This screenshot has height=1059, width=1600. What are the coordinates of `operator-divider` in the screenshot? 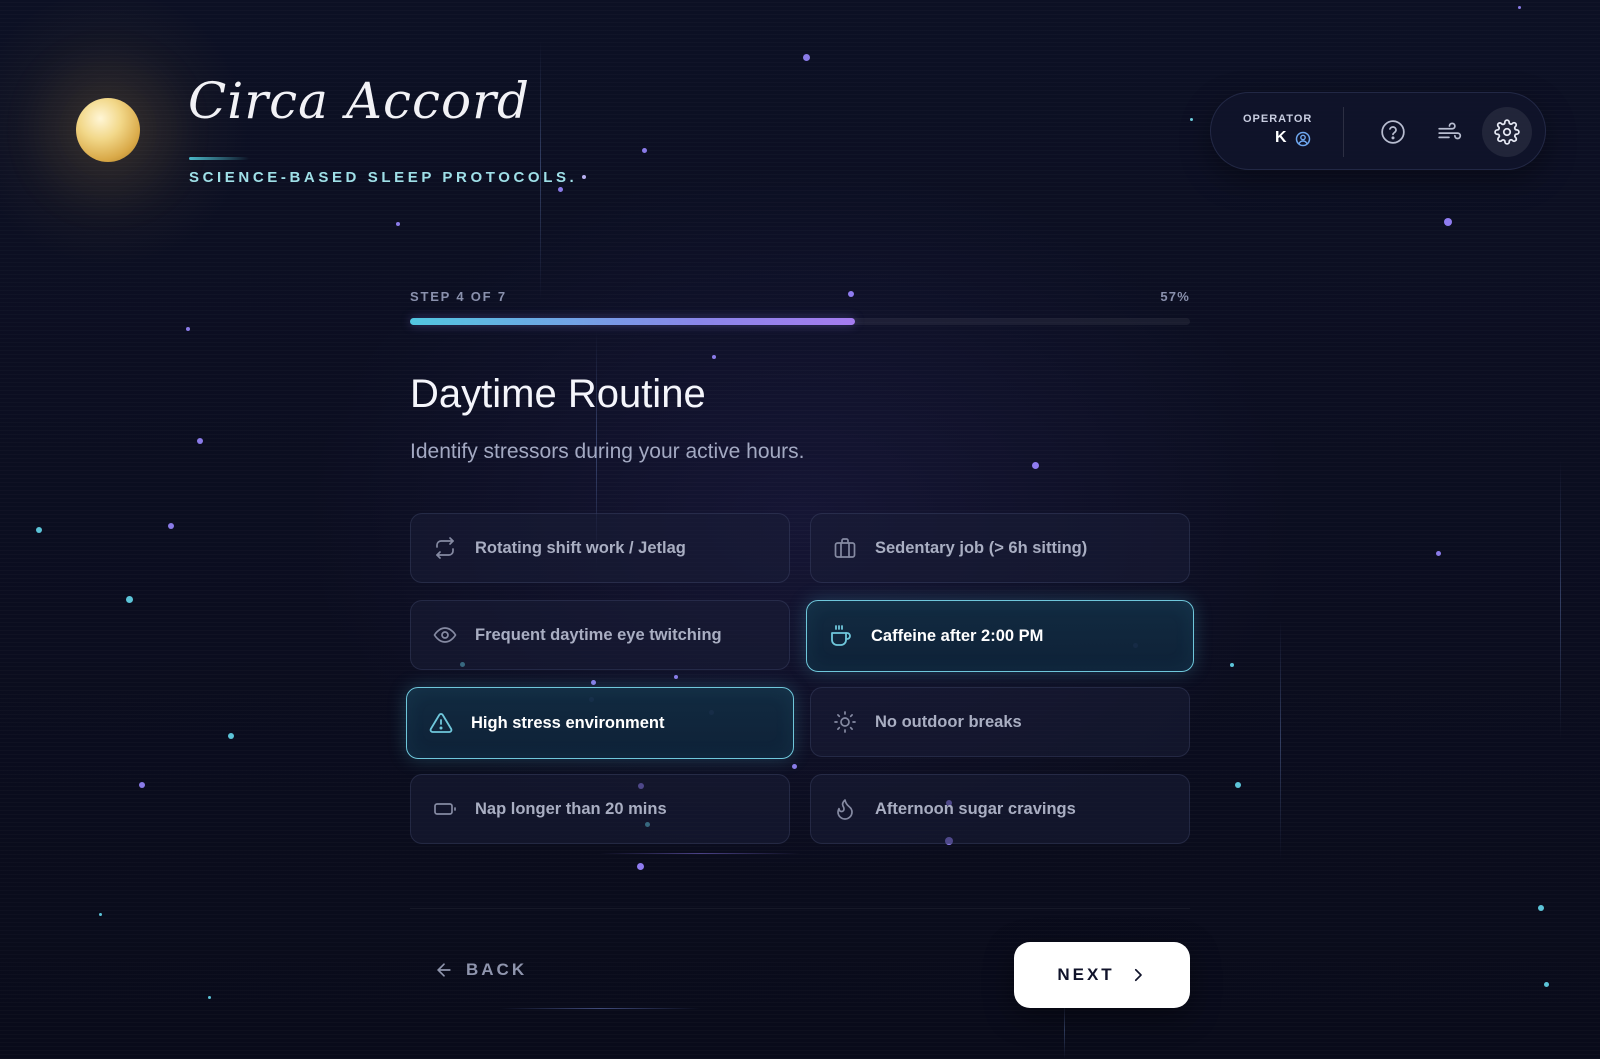 It's located at (1343, 132).